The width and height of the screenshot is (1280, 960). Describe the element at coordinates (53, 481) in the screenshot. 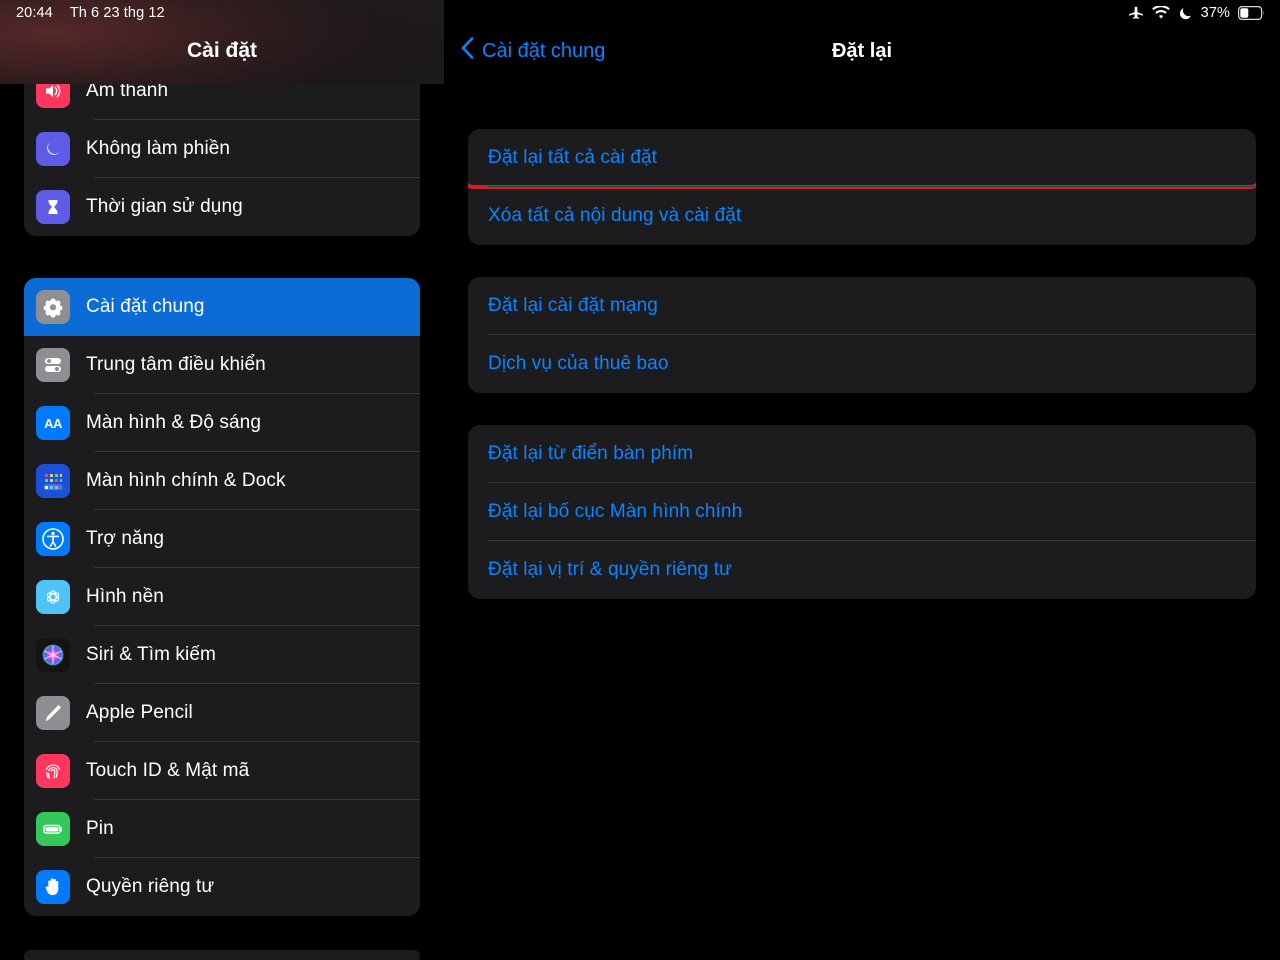

I see `home-screen-dock-icon` at that location.